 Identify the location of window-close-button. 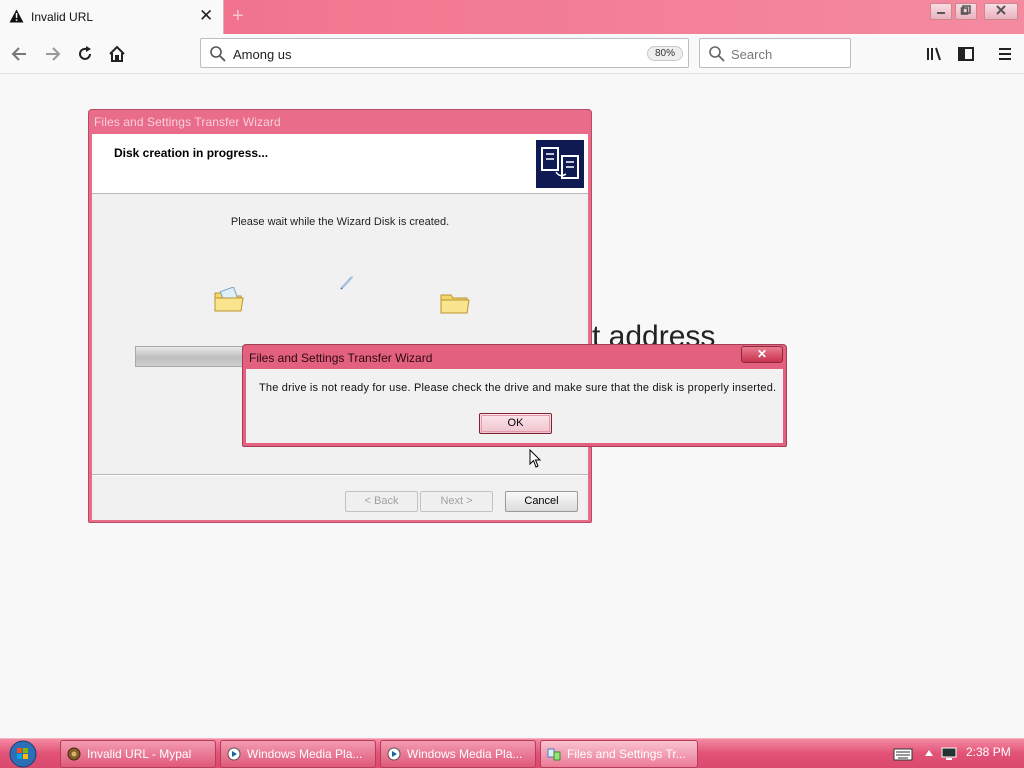
(1001, 11).